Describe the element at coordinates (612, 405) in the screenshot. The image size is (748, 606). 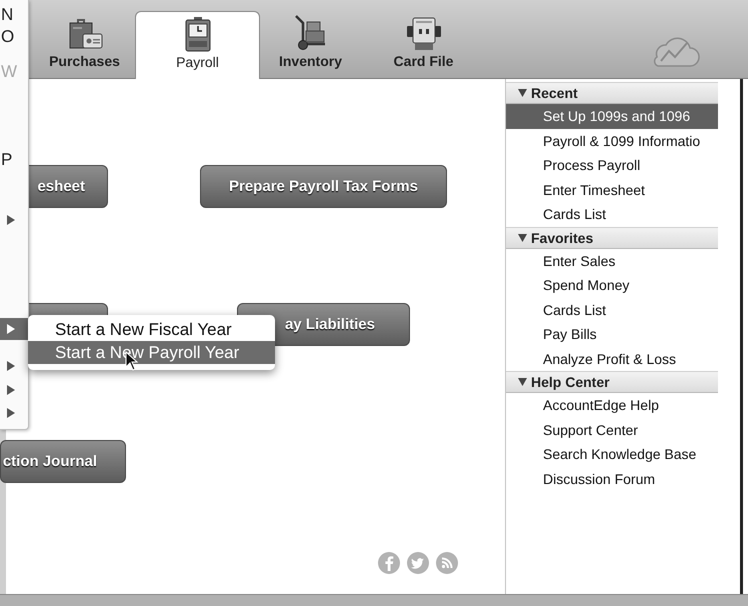
I see `panel-link: AccountEdge Help` at that location.